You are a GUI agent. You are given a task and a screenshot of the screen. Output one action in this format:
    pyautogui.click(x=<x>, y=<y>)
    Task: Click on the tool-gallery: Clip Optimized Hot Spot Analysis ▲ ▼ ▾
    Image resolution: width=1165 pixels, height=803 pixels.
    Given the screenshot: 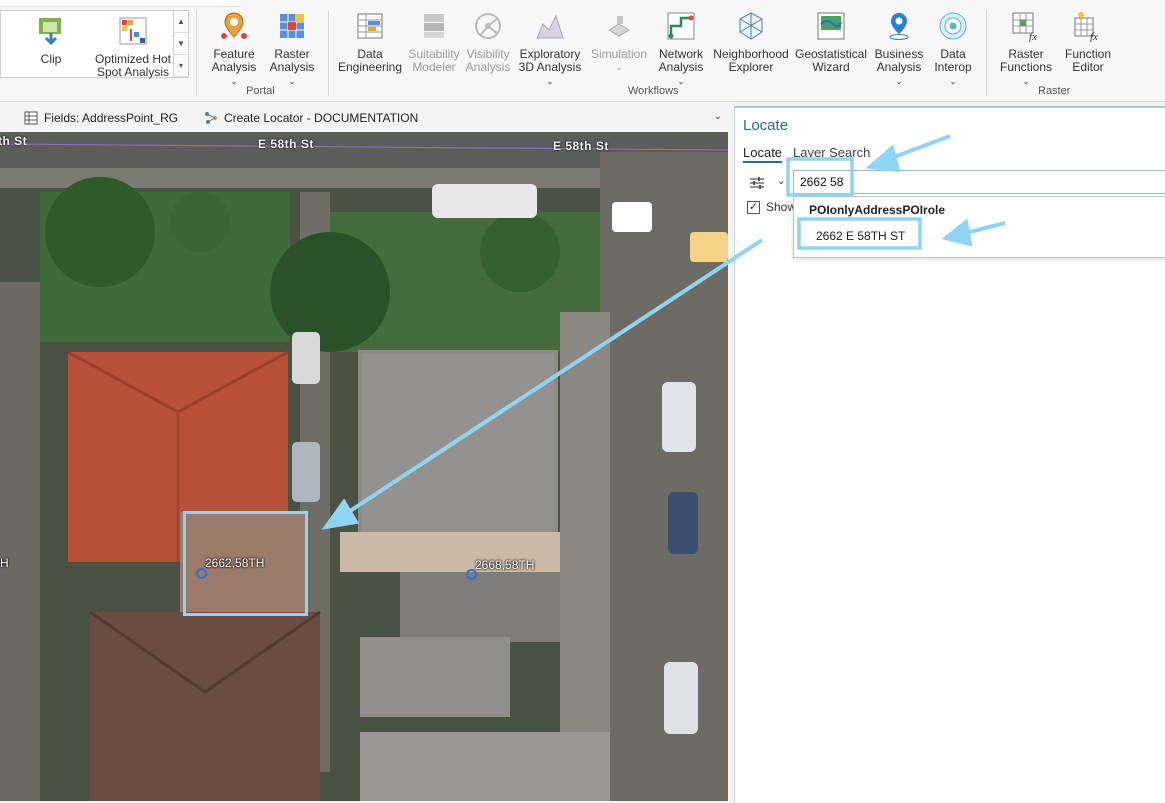 What is the action you would take?
    pyautogui.click(x=94, y=44)
    